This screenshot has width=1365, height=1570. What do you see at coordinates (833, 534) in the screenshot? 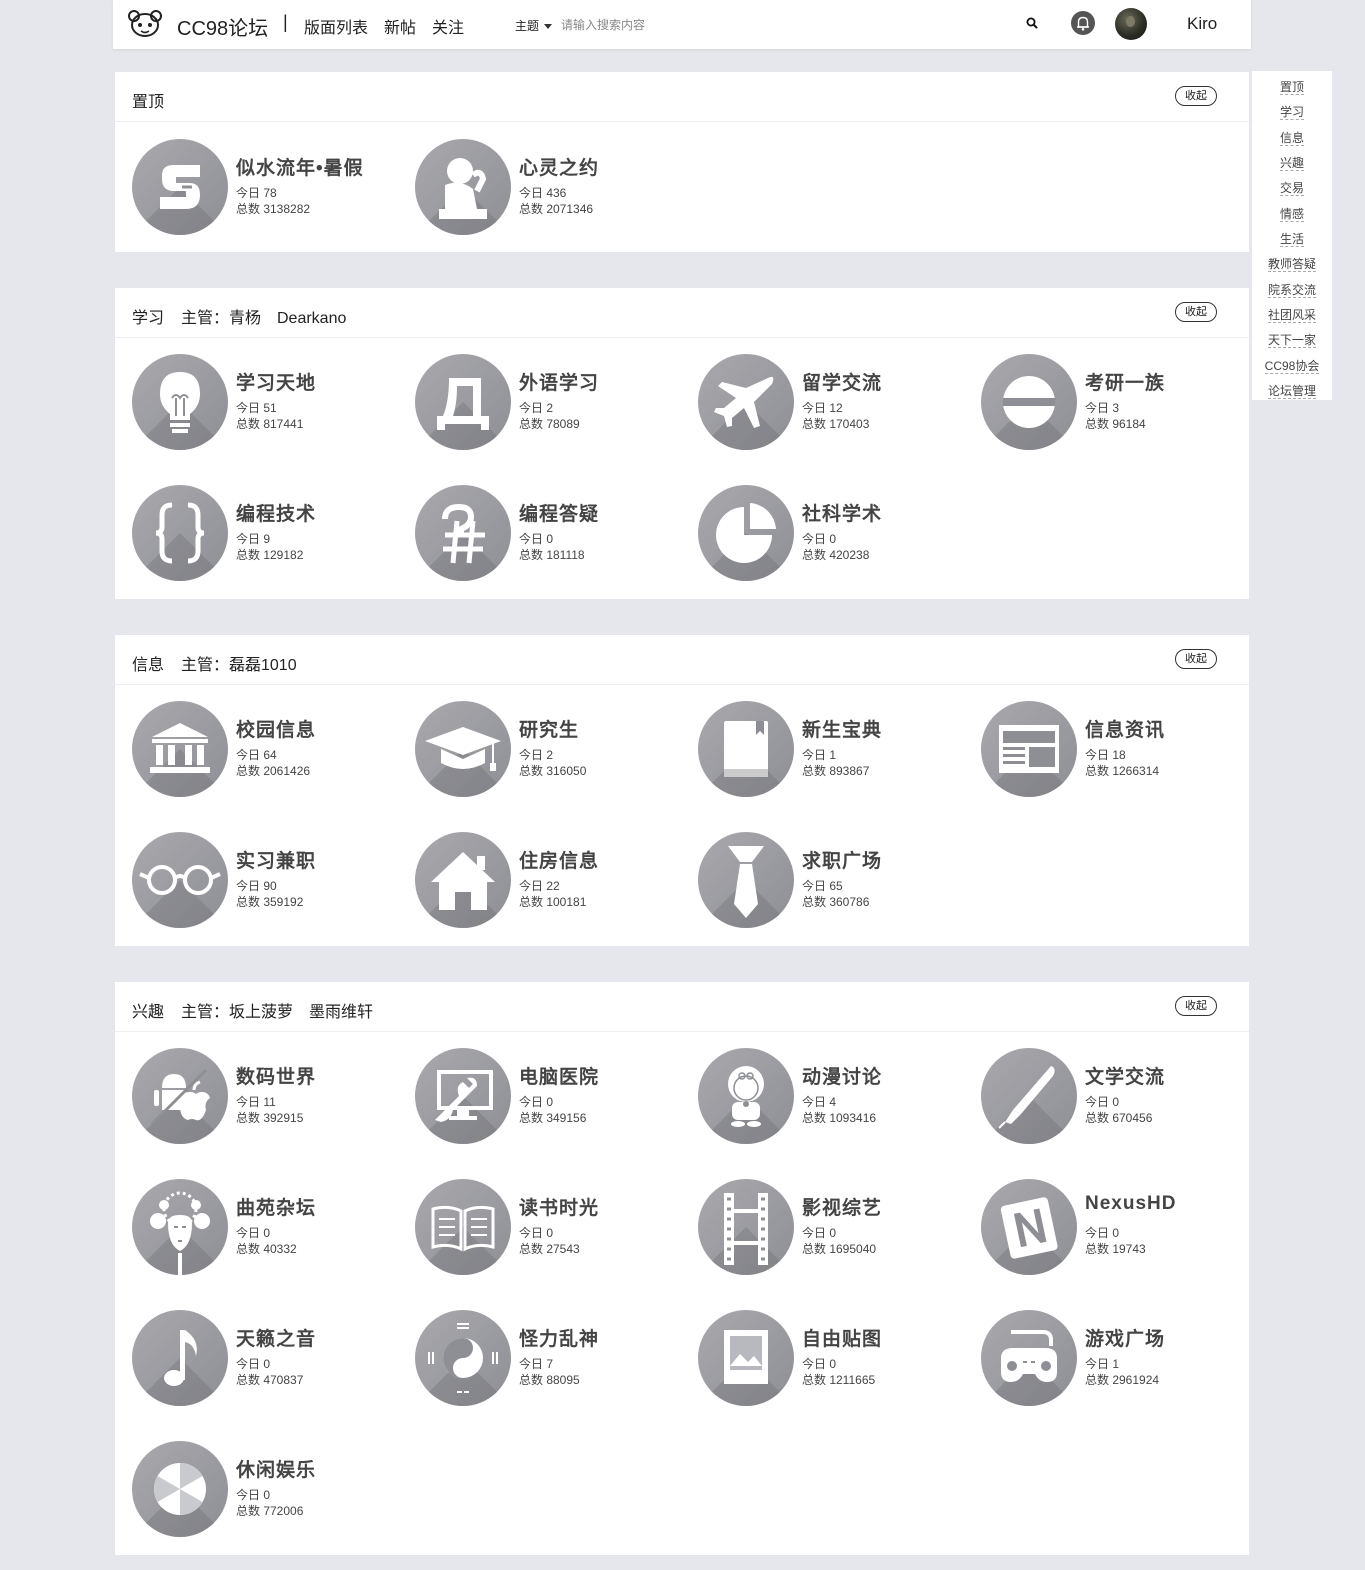
I see `board-card: 社科学术 今日 0 总数 420238` at bounding box center [833, 534].